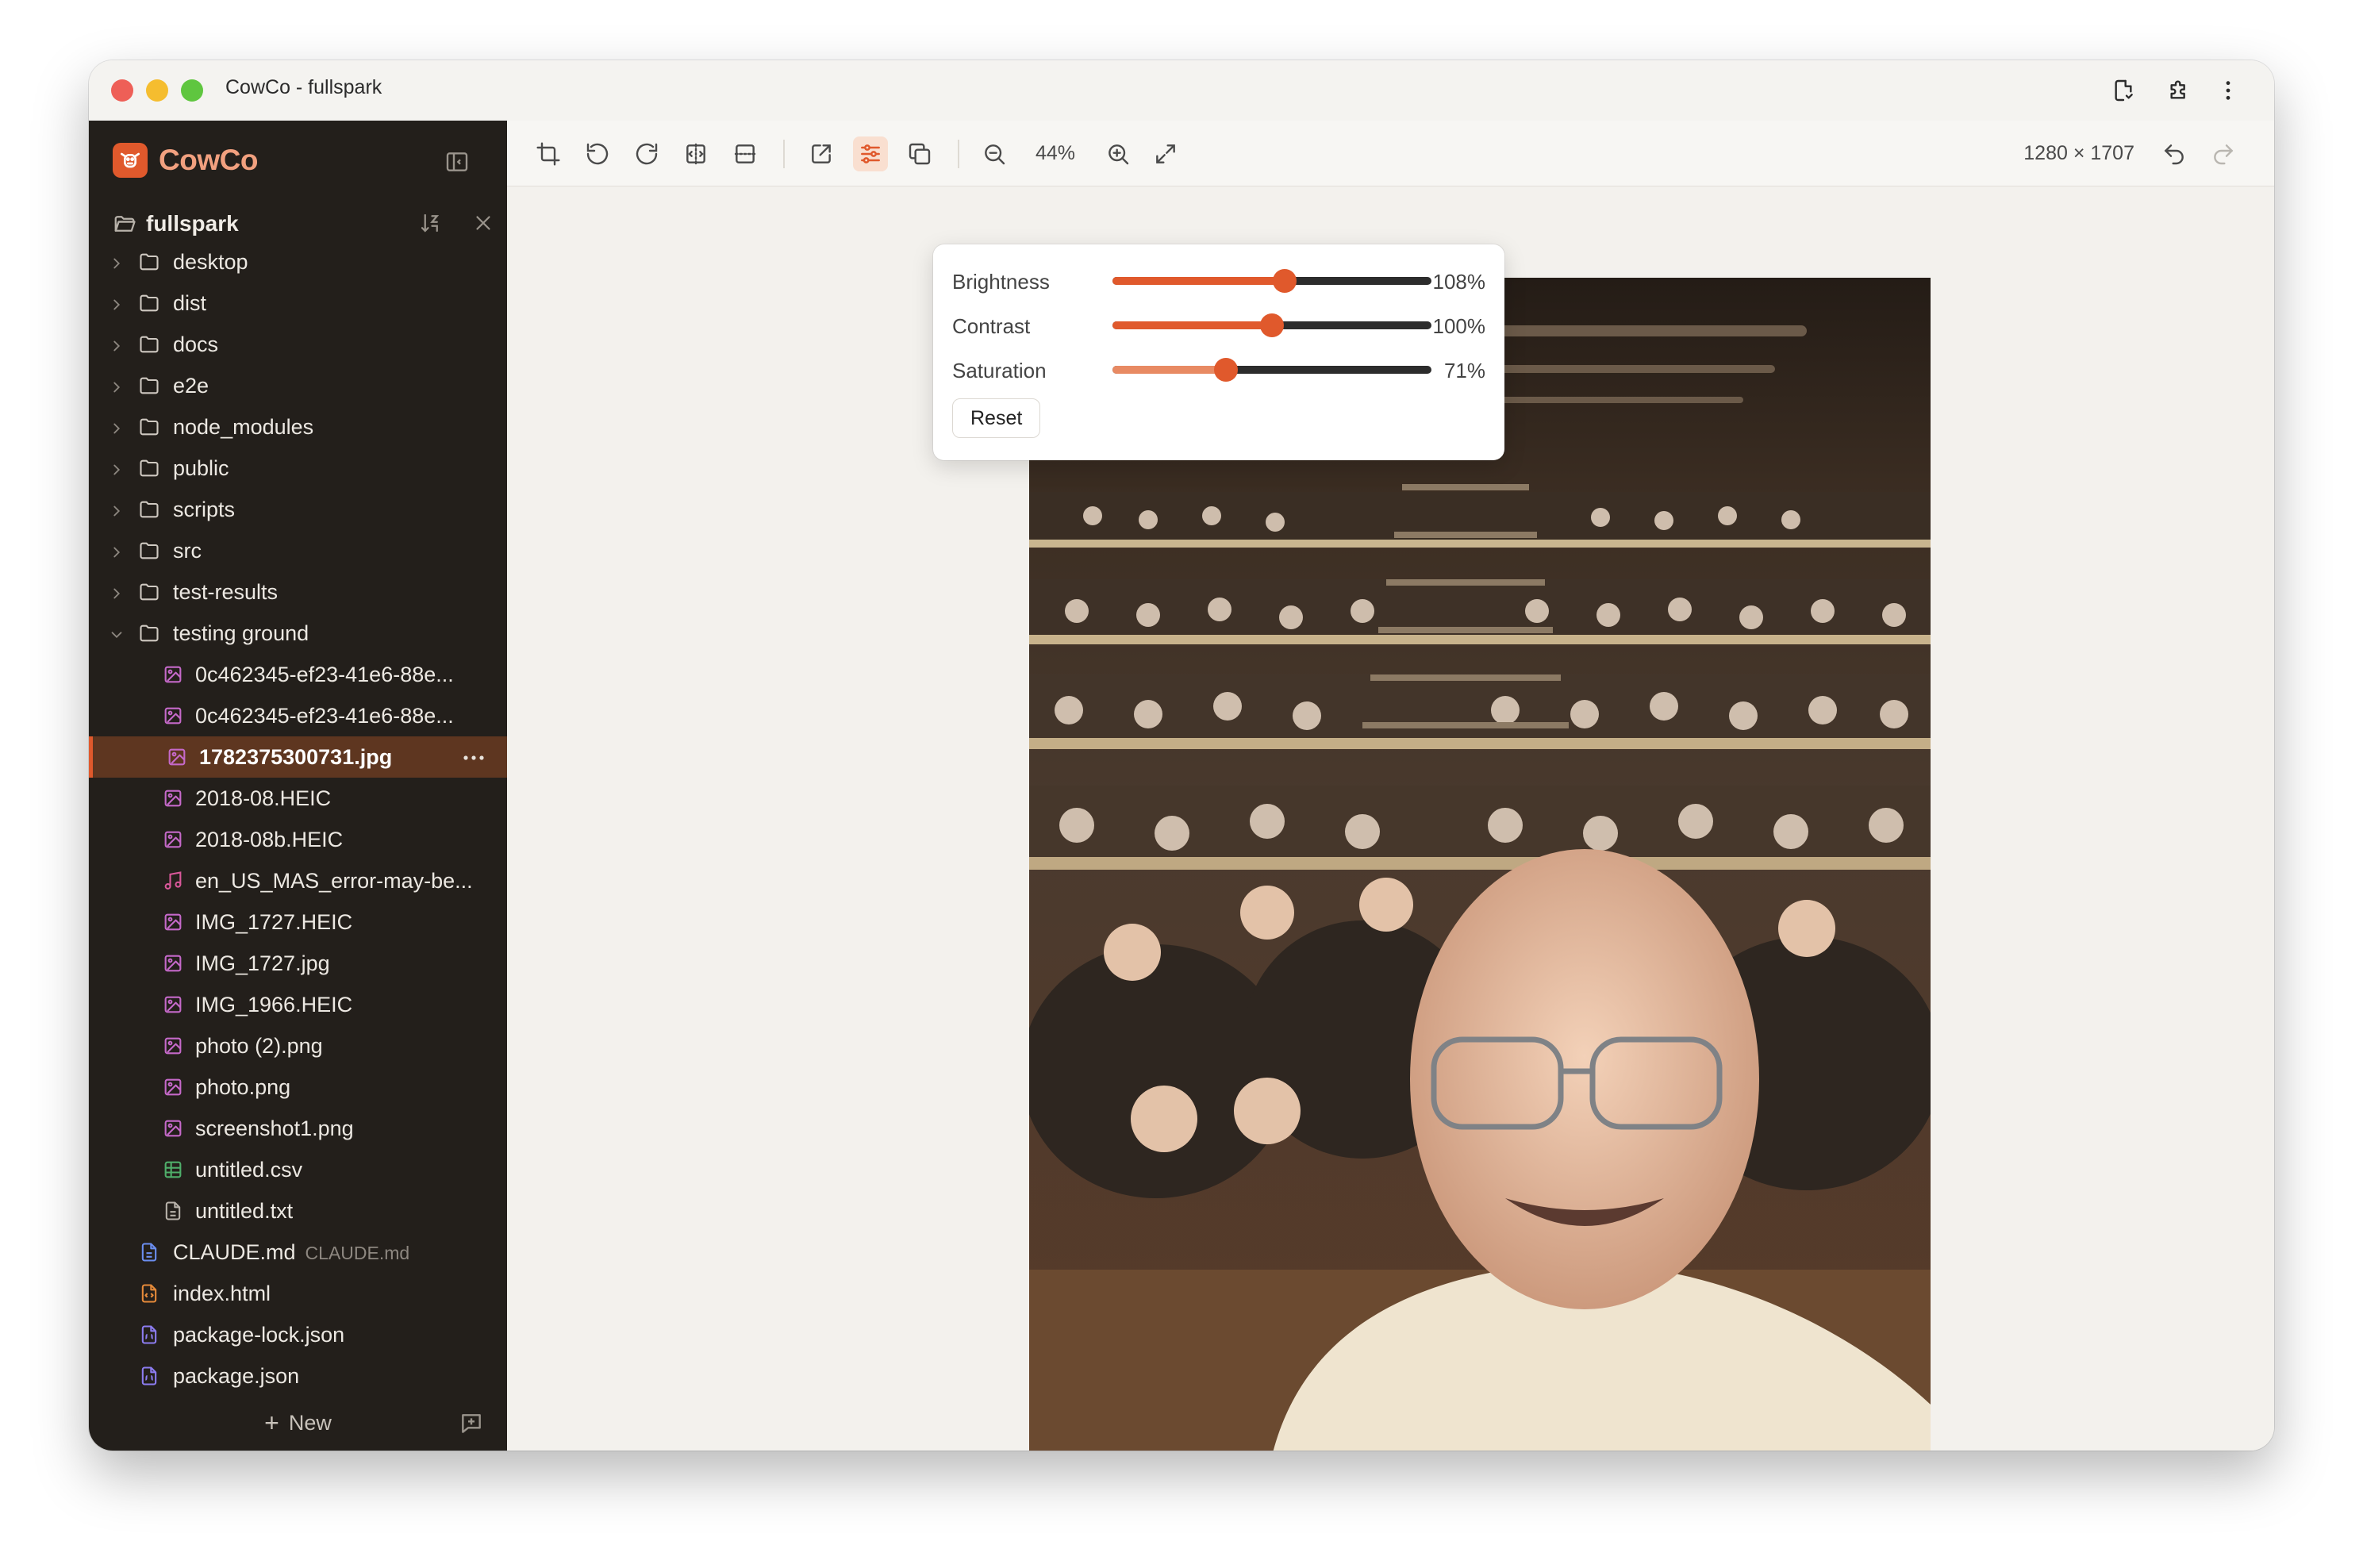 Image resolution: width=2363 pixels, height=1568 pixels. I want to click on file-row: screenshot1.png, so click(298, 1128).